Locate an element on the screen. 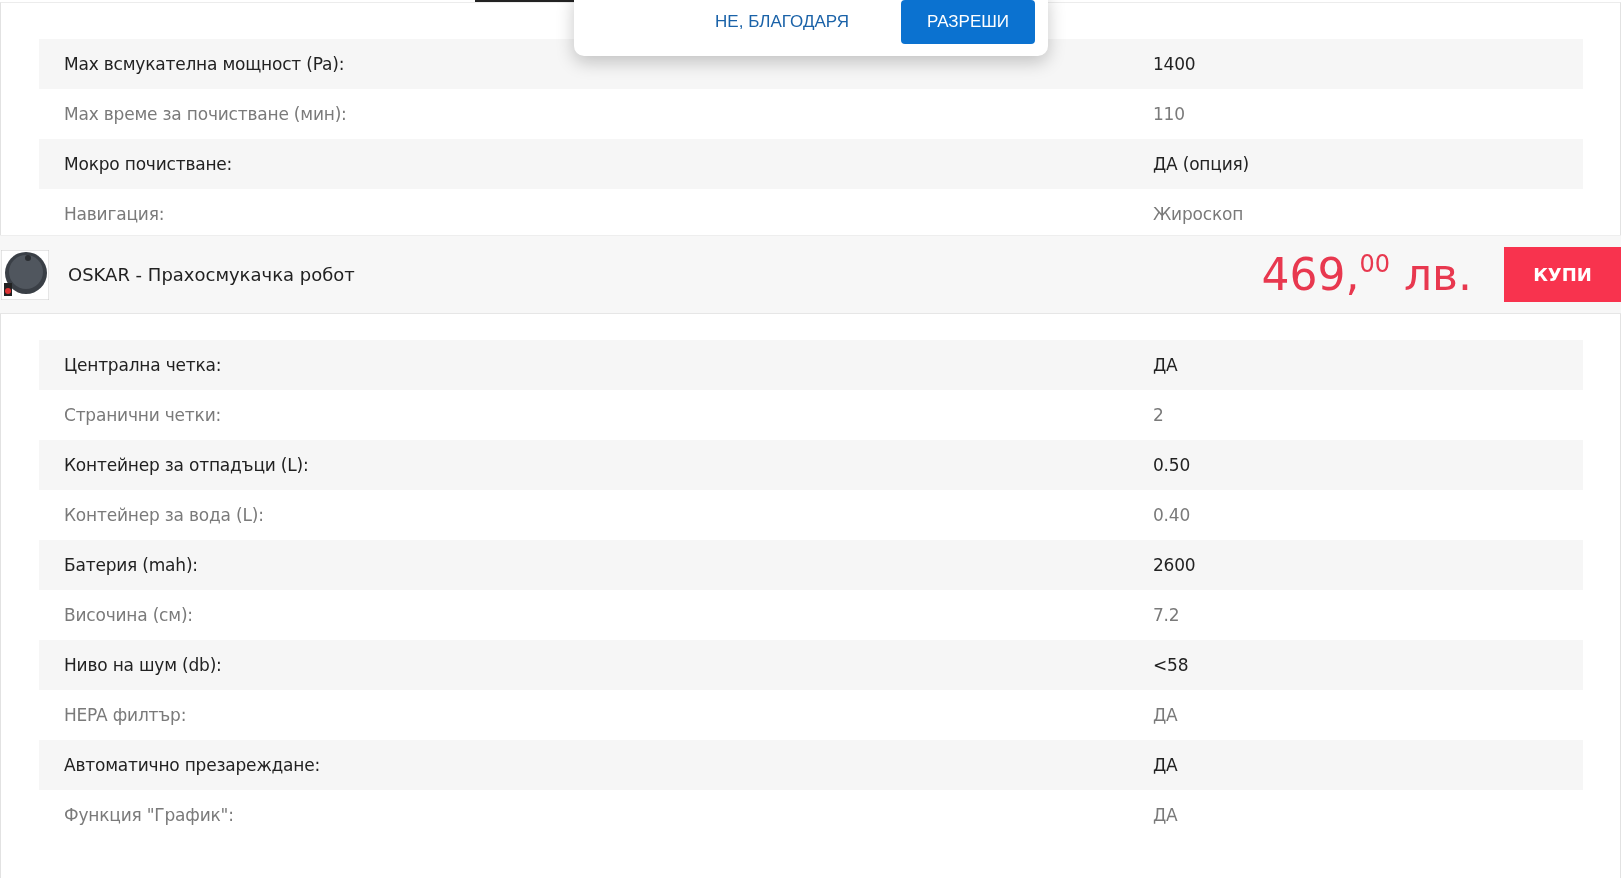 This screenshot has height=878, width=1621. spec-value: 2 is located at coordinates (1158, 415).